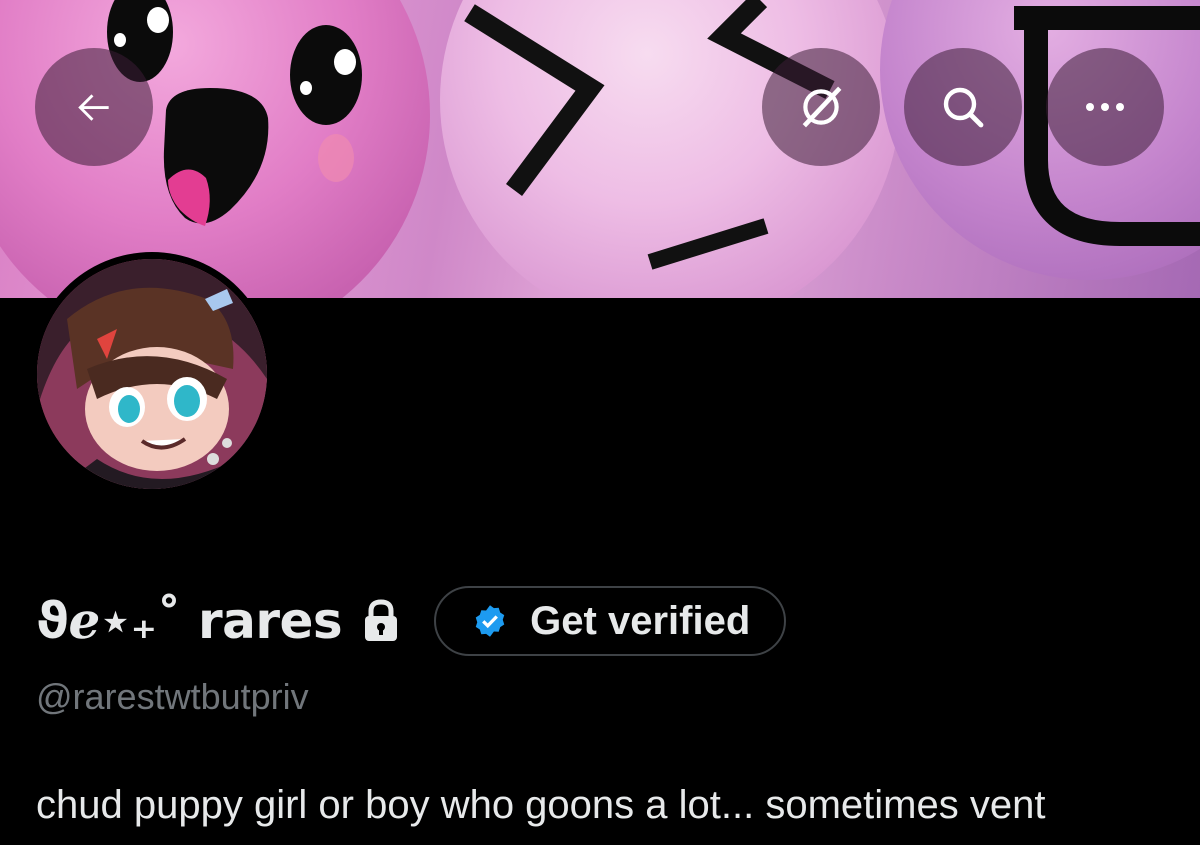 This screenshot has width=1200, height=845. What do you see at coordinates (411, 621) in the screenshot?
I see `profile-name-row: ϑℯ⋆₊˚ rares Get verified` at bounding box center [411, 621].